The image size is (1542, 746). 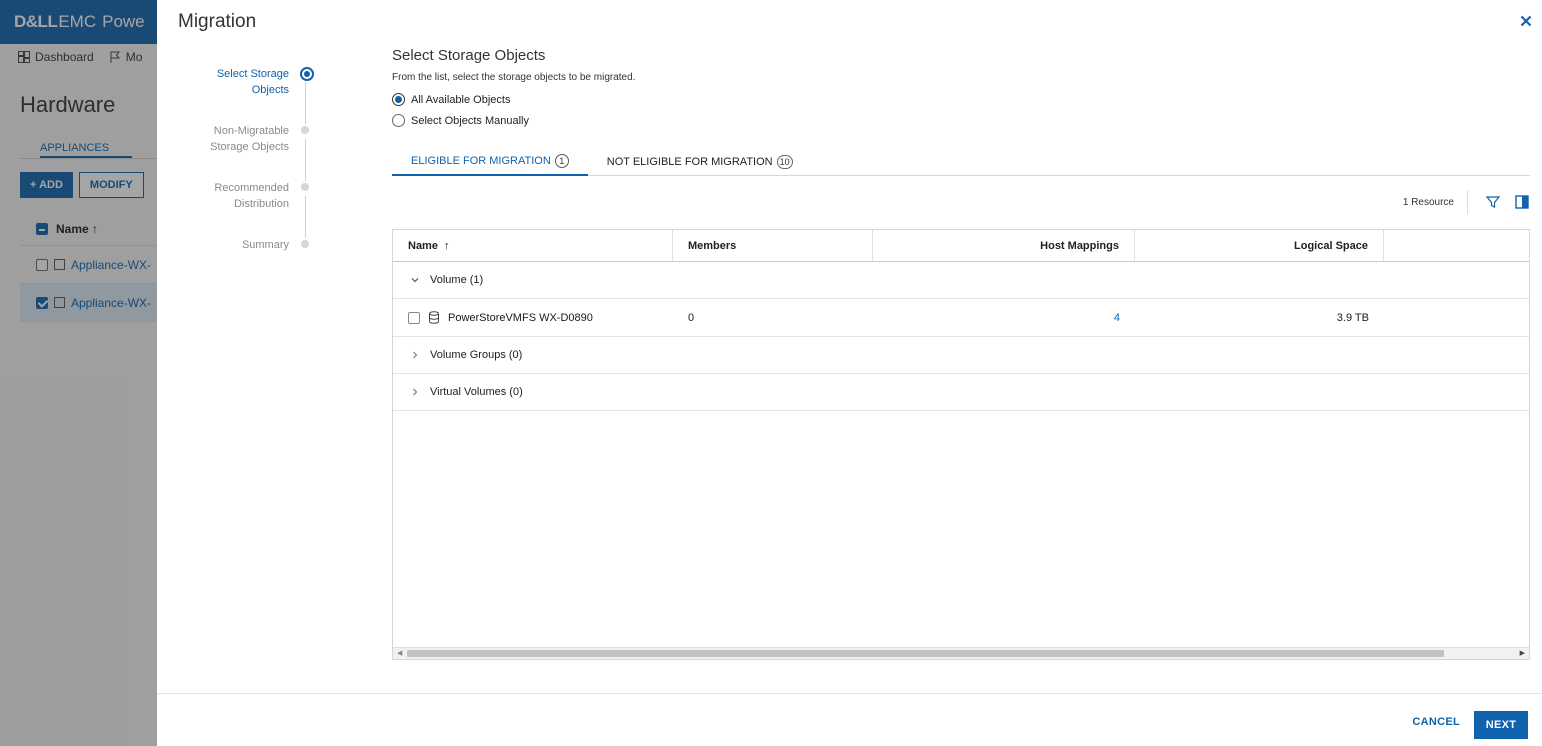 What do you see at coordinates (961, 280) in the screenshot?
I see `group-row-volume: Volume (1)` at bounding box center [961, 280].